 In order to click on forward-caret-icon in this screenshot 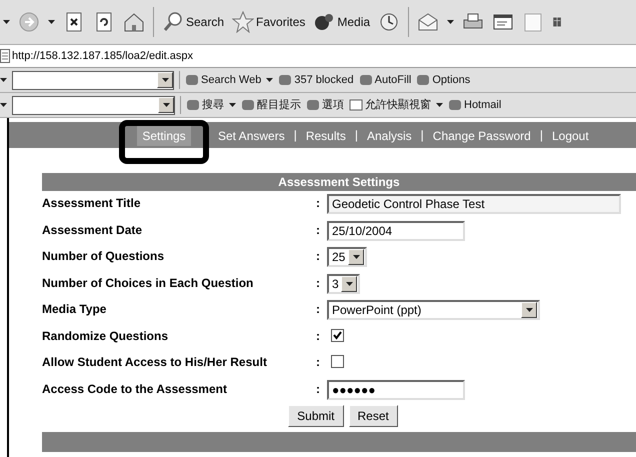, I will do `click(51, 22)`.